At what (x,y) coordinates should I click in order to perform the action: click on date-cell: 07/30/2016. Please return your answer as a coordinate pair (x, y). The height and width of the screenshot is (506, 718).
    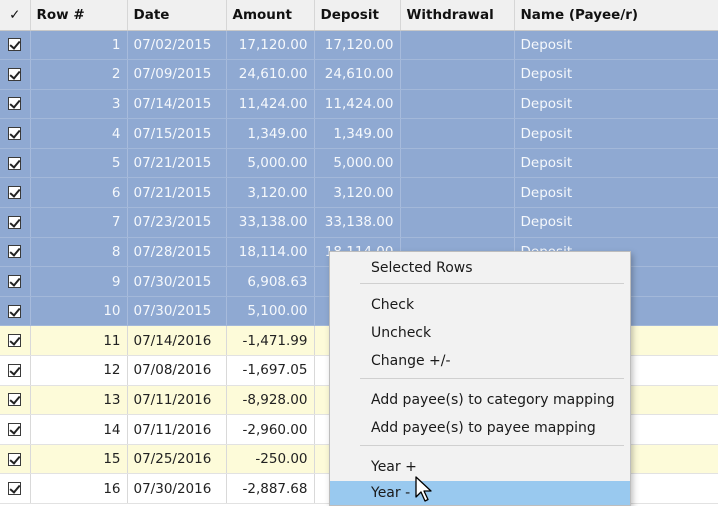
    Looking at the image, I should click on (177, 488).